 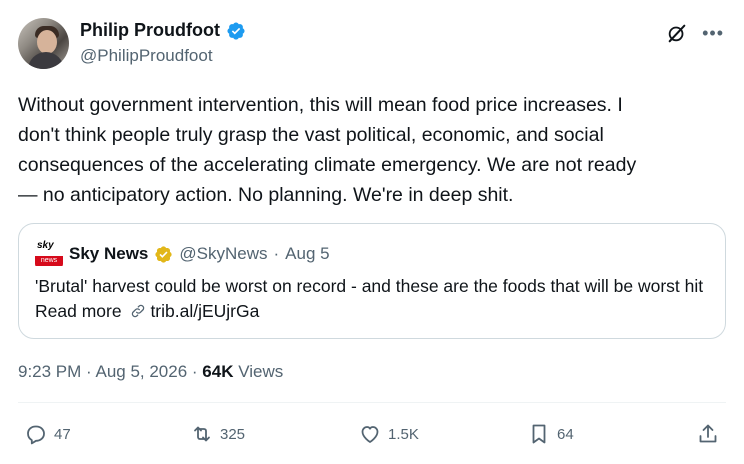 I want to click on quoted-tweet-header: sky news Sky News @SkyNews · Aug 5, so click(x=182, y=254).